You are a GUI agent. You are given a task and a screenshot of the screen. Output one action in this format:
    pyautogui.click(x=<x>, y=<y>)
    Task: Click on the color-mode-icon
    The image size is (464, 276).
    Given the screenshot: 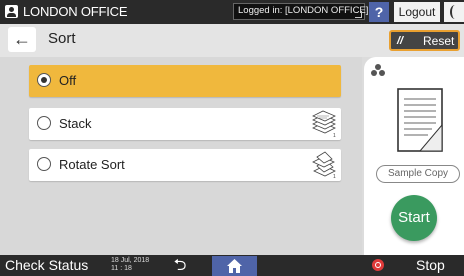 What is the action you would take?
    pyautogui.click(x=378, y=70)
    